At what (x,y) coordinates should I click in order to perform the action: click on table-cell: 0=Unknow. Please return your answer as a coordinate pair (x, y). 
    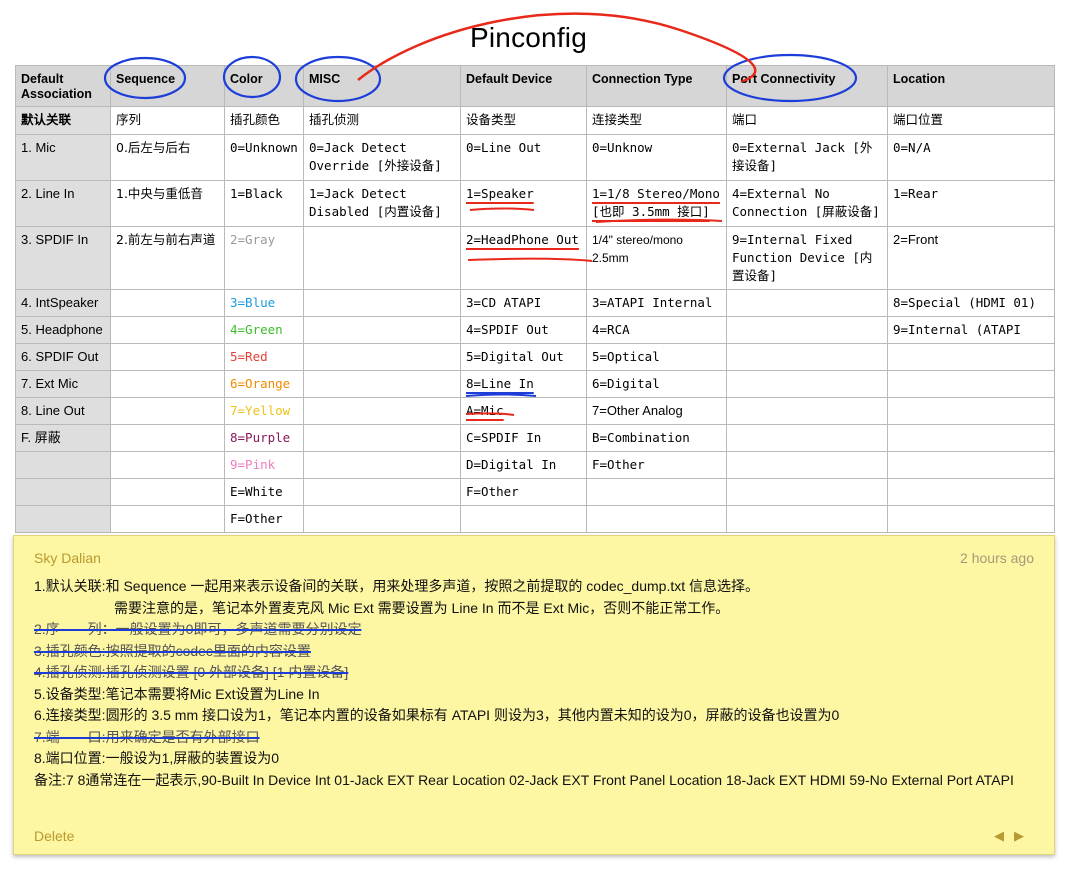
    Looking at the image, I should click on (656, 157).